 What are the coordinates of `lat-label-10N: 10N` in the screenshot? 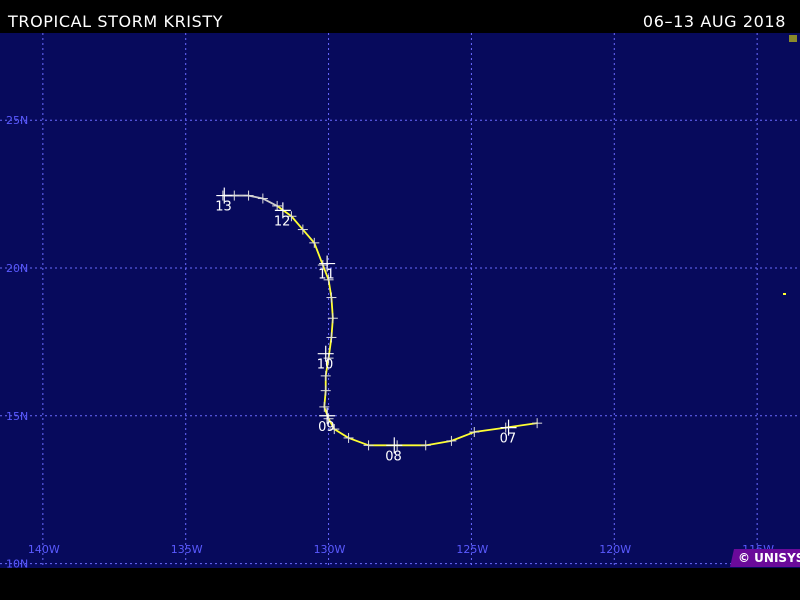 It's located at (17, 563).